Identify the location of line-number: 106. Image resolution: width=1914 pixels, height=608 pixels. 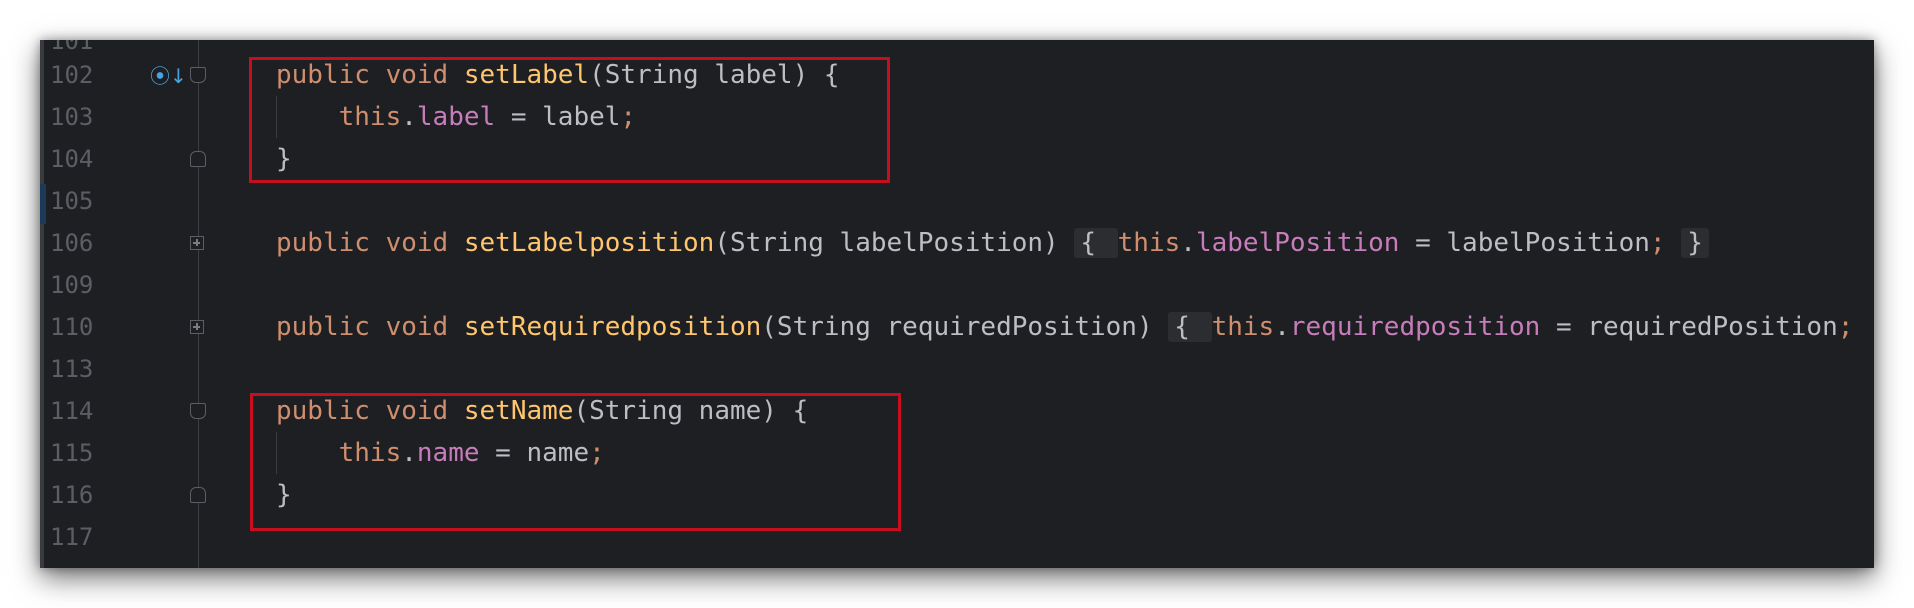
(72, 243).